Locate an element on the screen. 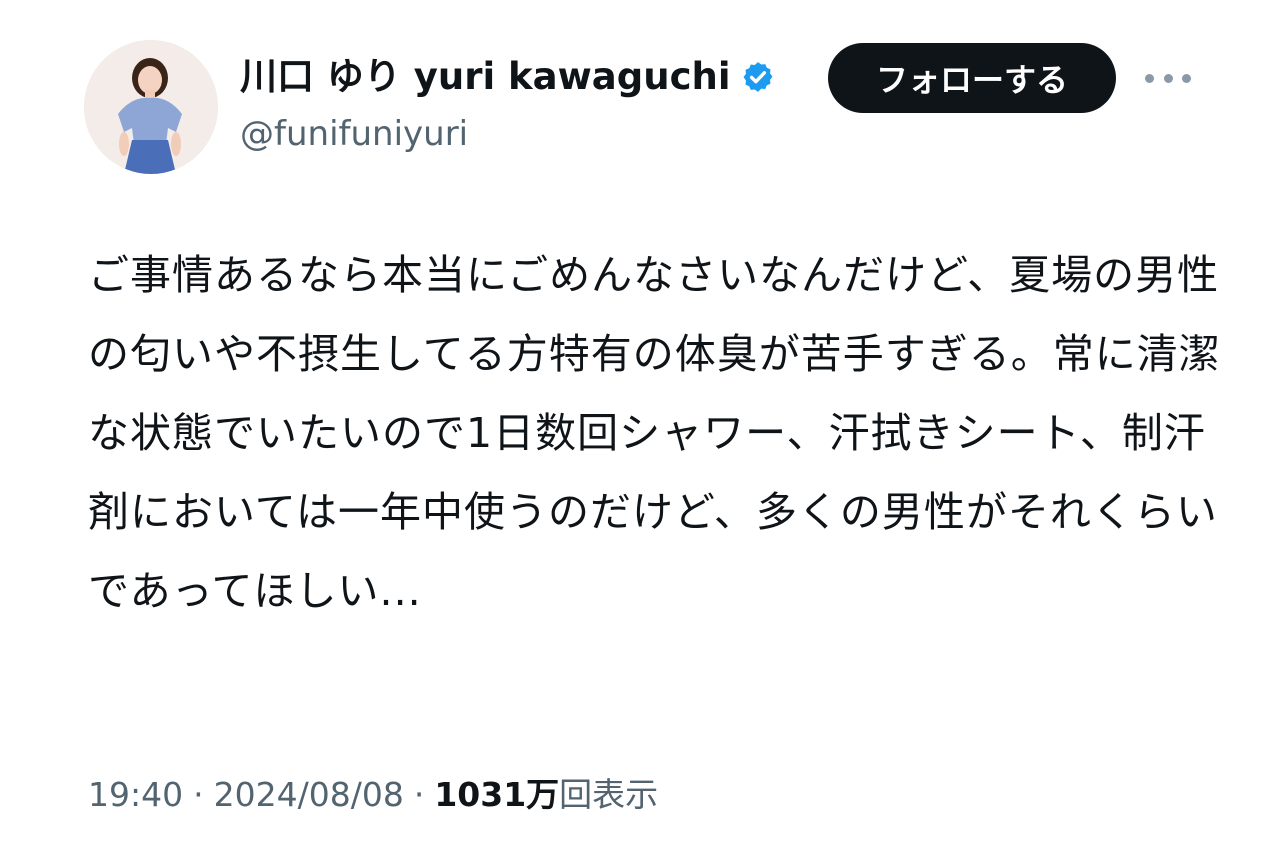 Image resolution: width=1280 pixels, height=854 pixels. views-label: 回表示 is located at coordinates (608, 795).